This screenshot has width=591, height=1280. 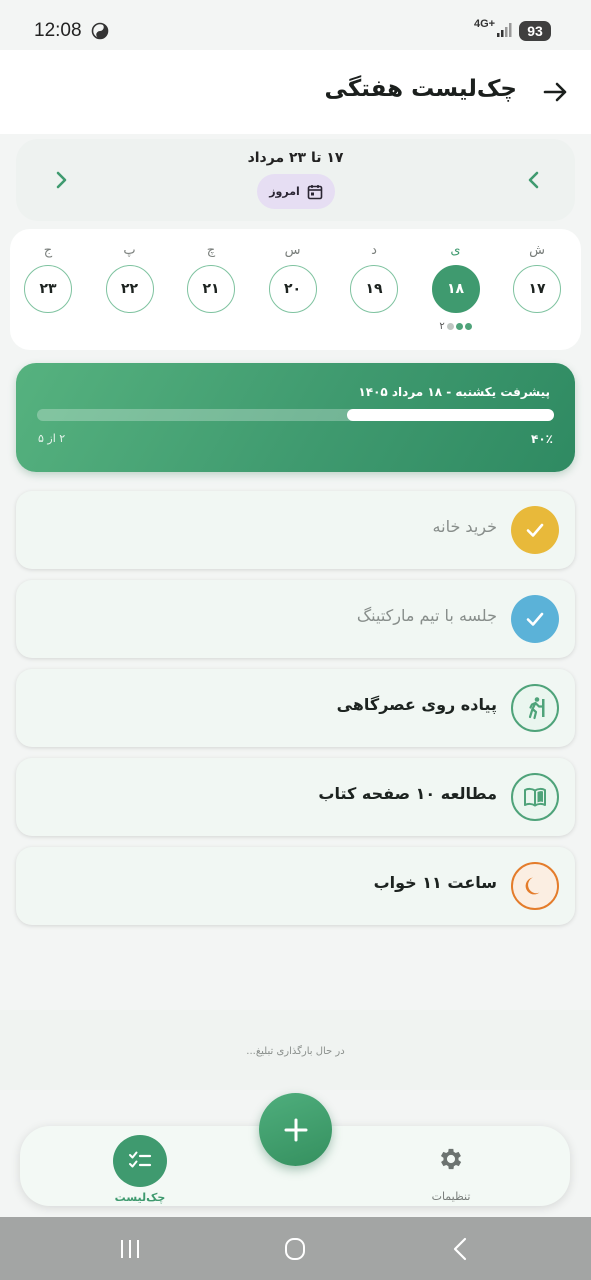 I want to click on day-task-dots: ۲, so click(x=456, y=326).